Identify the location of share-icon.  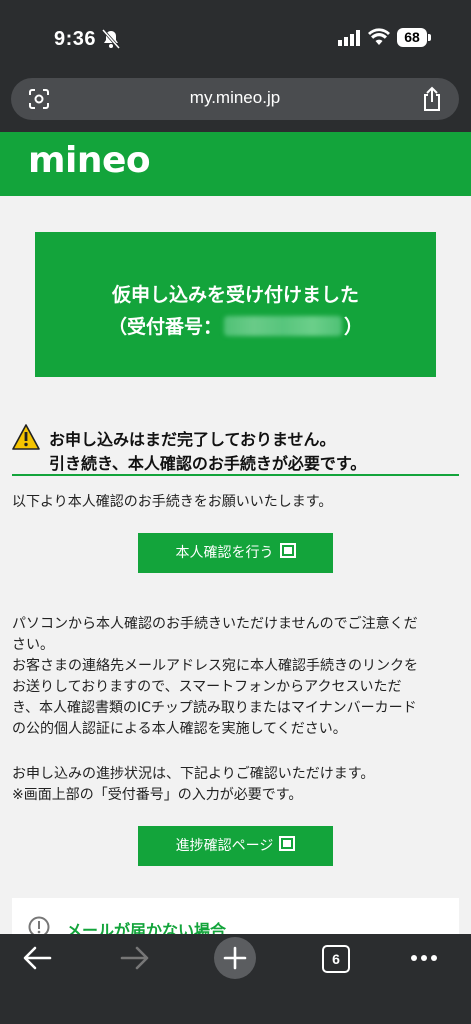
(432, 99).